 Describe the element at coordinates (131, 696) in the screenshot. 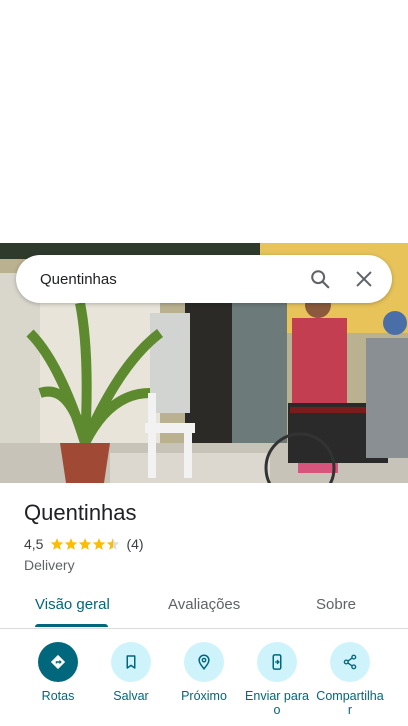

I see `save-label: Salvar` at that location.